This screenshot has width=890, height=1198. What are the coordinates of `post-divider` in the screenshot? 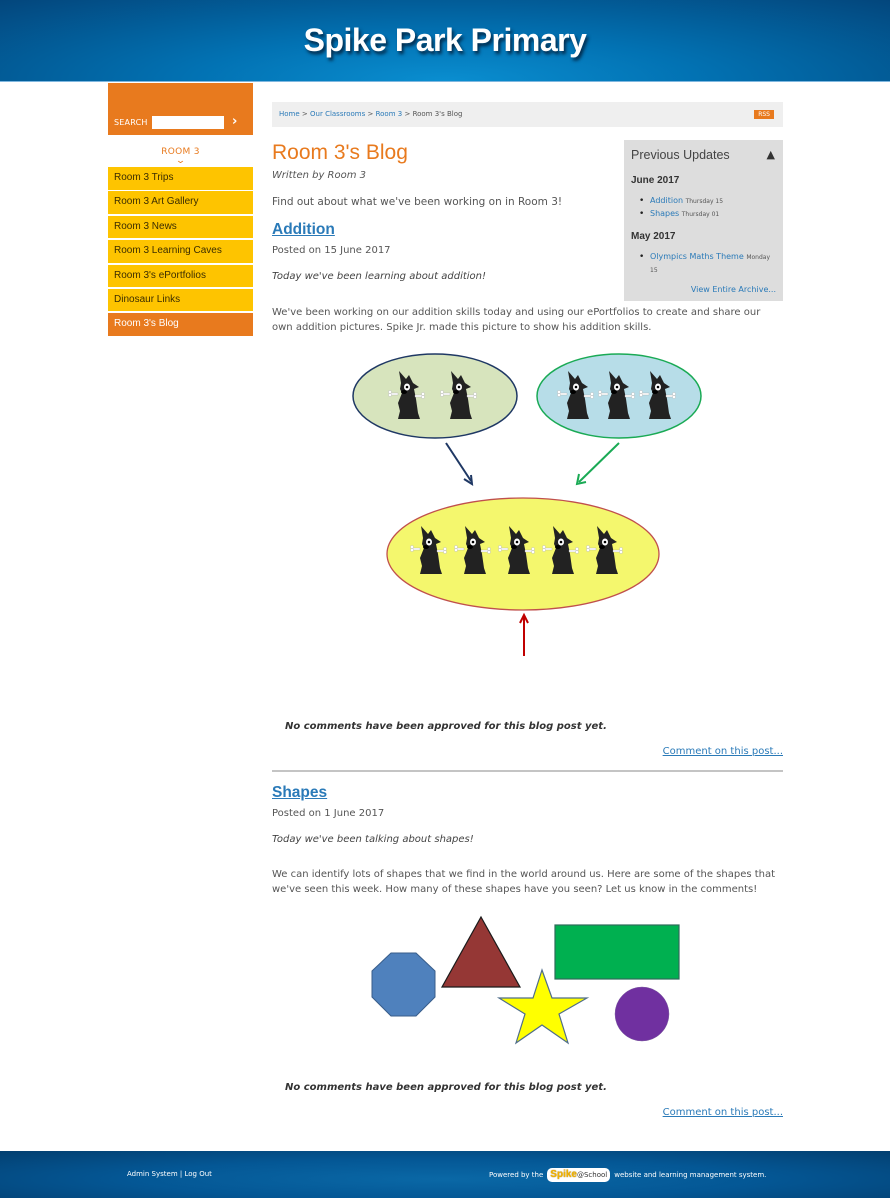 It's located at (527, 771).